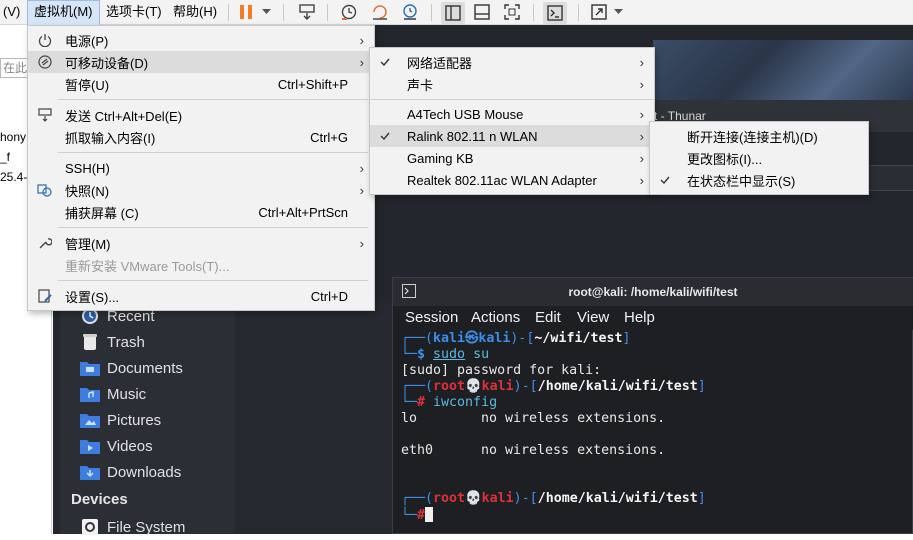 This screenshot has height=540, width=913. What do you see at coordinates (329, 137) in the screenshot?
I see `menu-item-shortcut: Ctrl+G` at bounding box center [329, 137].